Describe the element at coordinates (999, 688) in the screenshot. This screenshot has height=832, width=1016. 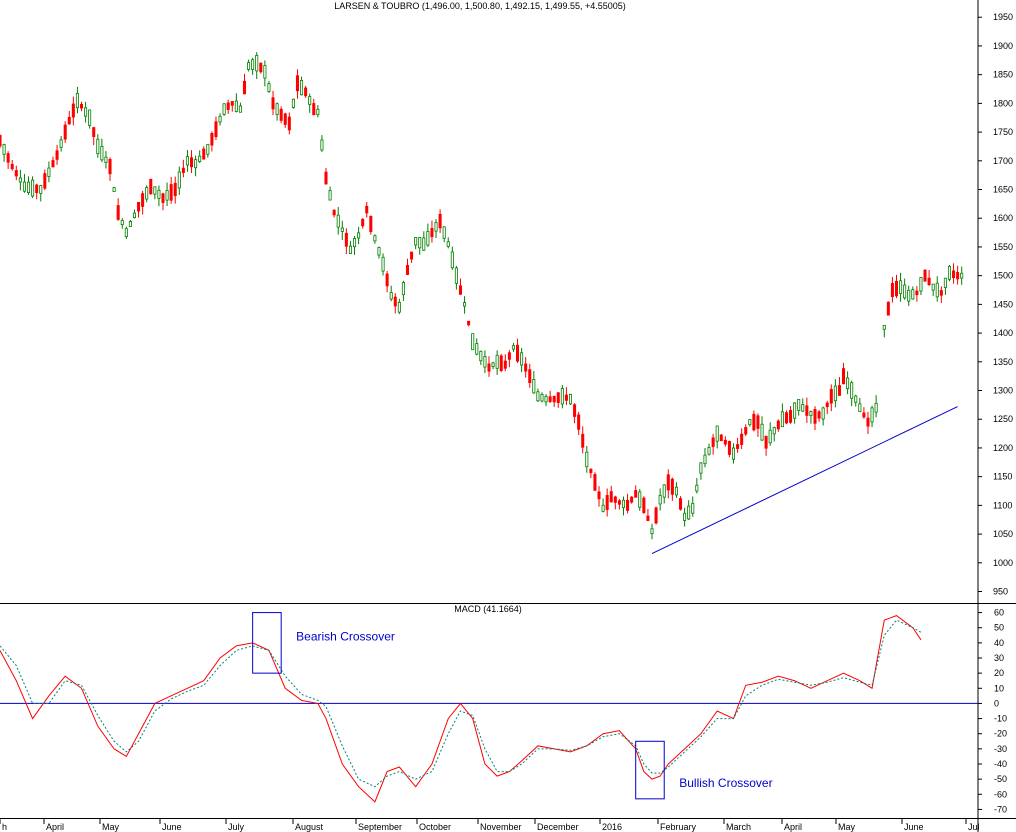
I see `macd-y-tick-label: 10` at that location.